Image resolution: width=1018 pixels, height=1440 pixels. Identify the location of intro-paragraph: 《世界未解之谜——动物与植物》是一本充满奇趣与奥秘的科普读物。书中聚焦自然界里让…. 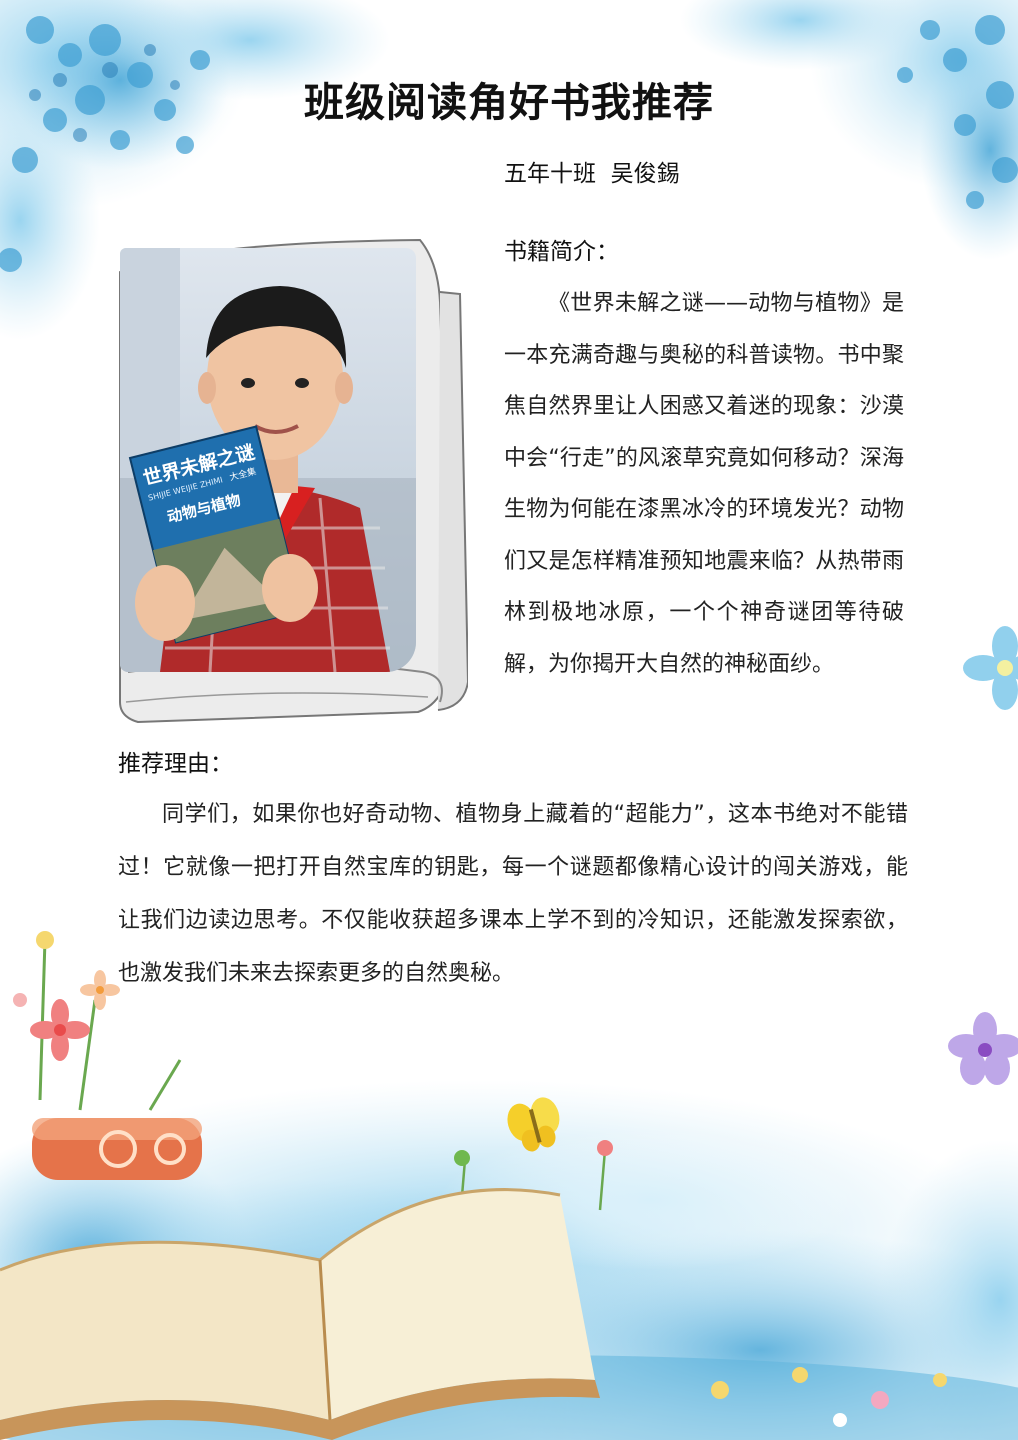
(704, 484).